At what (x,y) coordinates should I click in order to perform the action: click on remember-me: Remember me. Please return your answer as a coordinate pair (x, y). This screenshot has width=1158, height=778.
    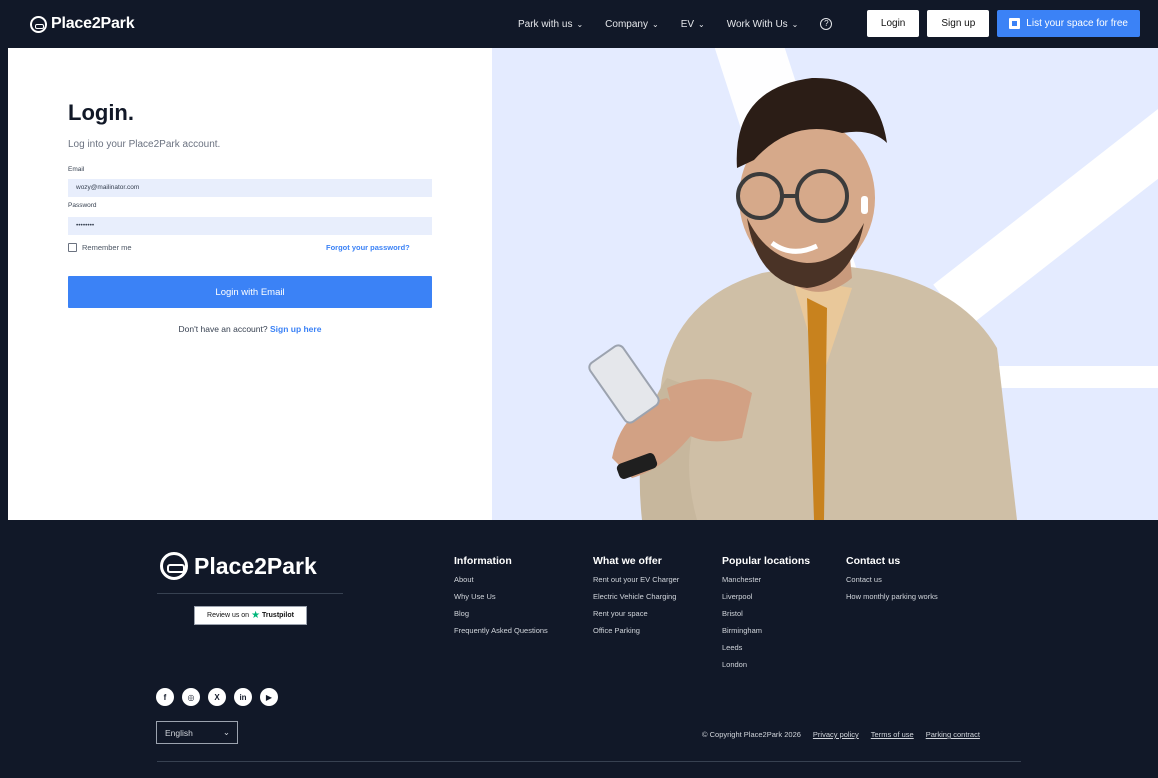
    Looking at the image, I should click on (100, 247).